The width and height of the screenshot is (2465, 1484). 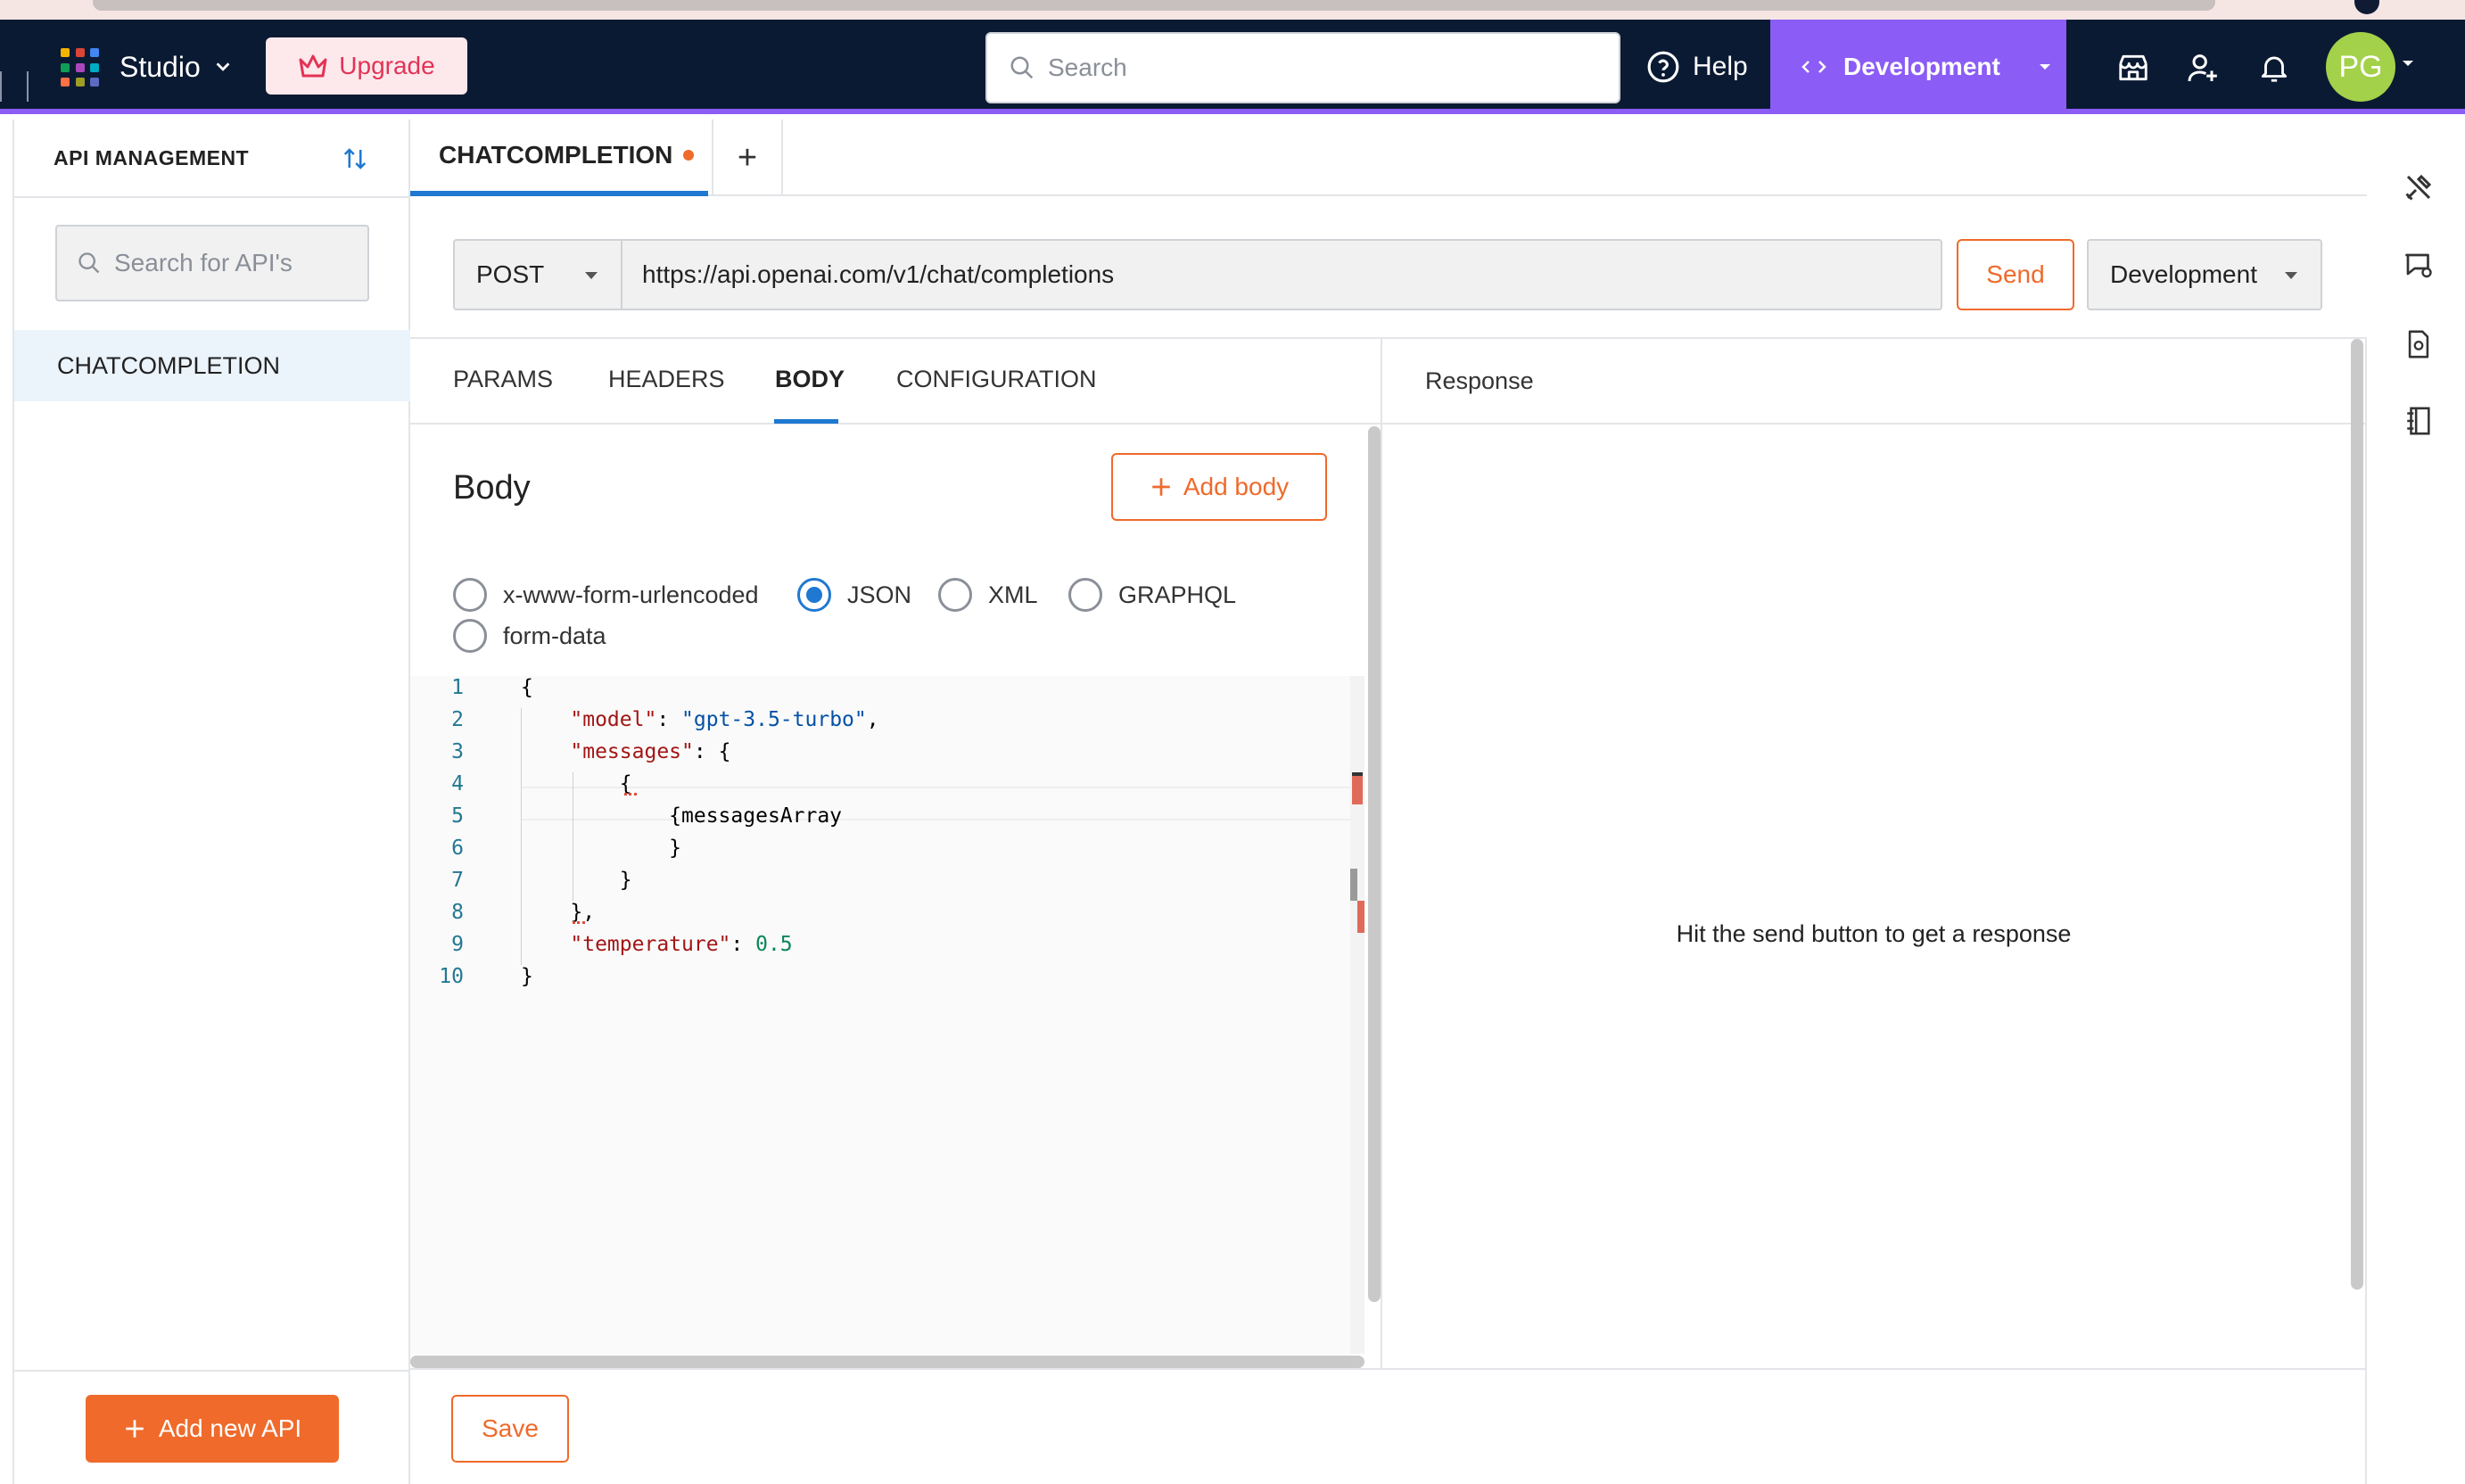 I want to click on request-url, so click(x=1281, y=274).